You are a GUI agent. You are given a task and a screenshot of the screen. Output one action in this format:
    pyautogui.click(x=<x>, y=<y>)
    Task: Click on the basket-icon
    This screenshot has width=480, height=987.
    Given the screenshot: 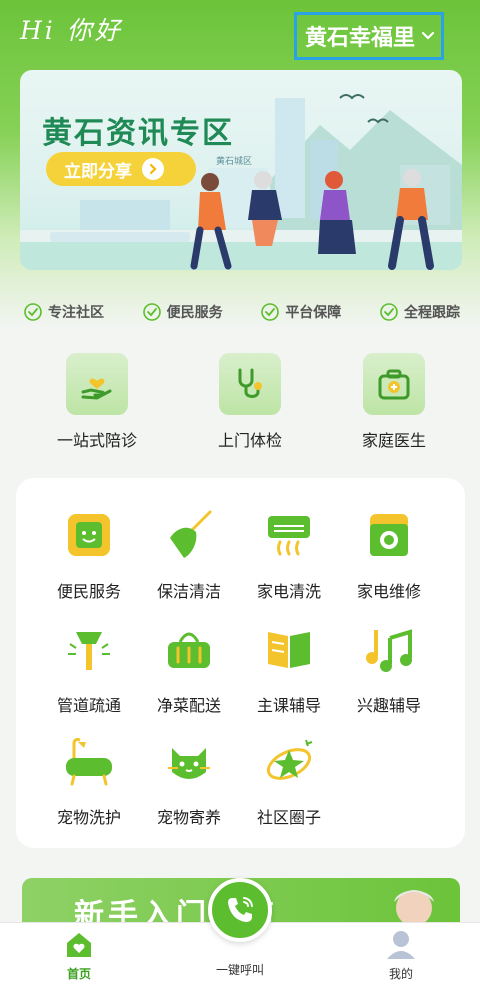 What is the action you would take?
    pyautogui.click(x=189, y=650)
    